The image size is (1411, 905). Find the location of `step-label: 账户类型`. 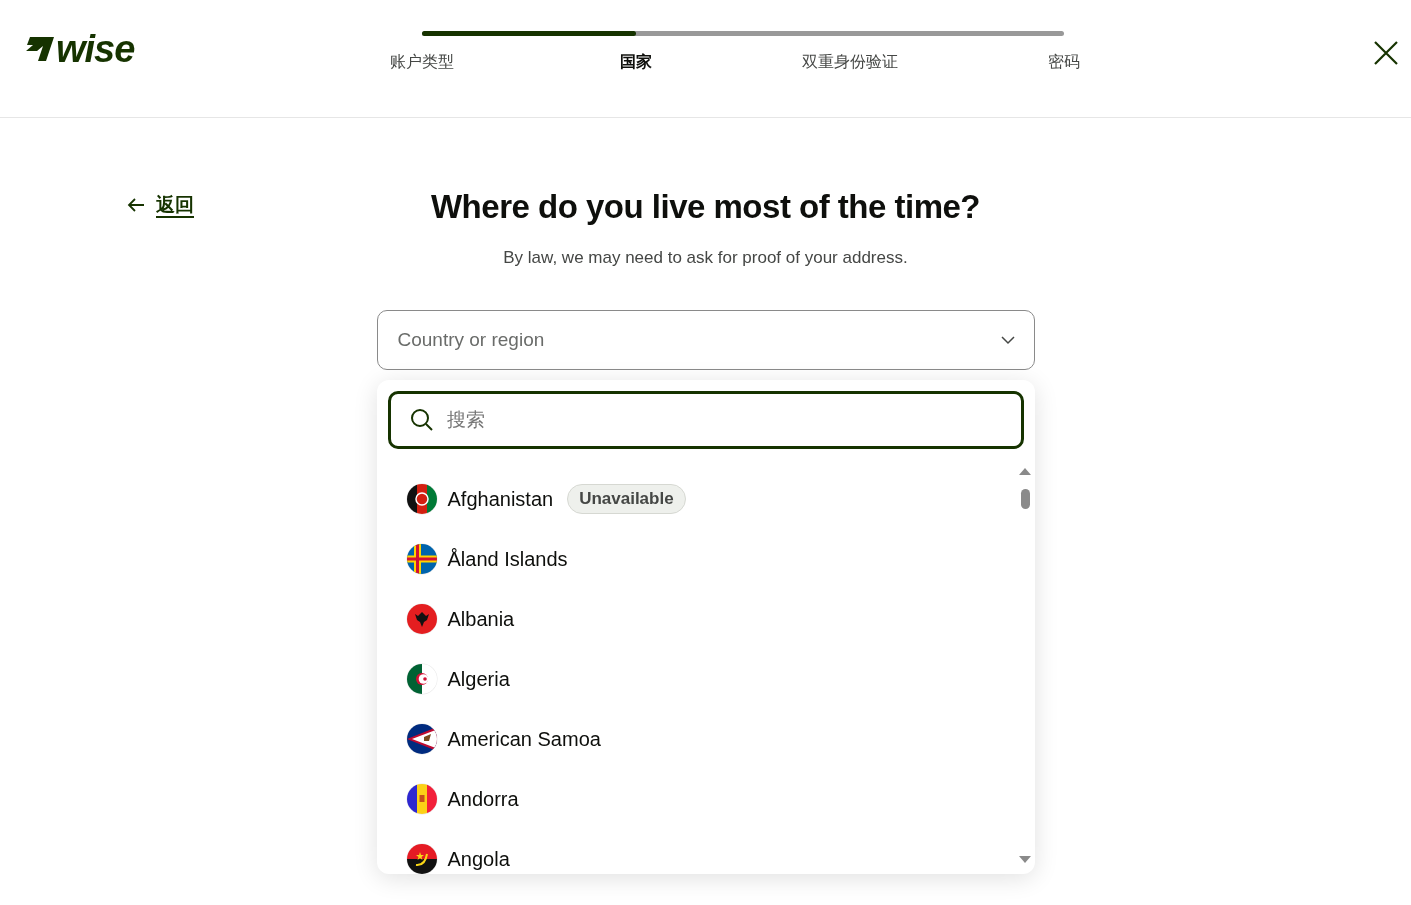

step-label: 账户类型 is located at coordinates (422, 62).